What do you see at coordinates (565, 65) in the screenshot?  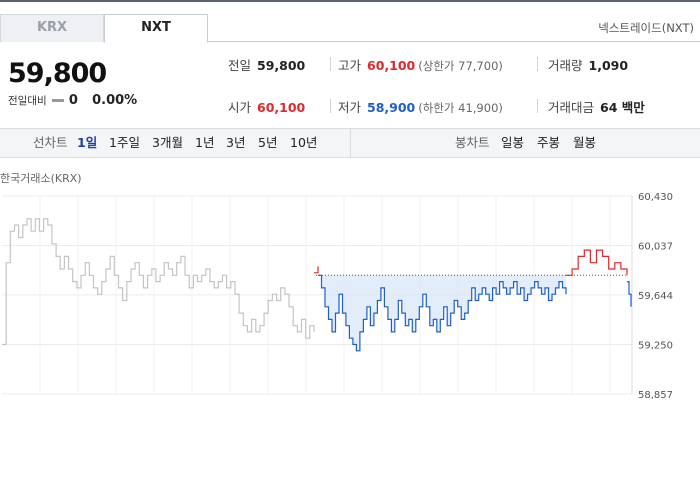 I see `stat-label: 거래량` at bounding box center [565, 65].